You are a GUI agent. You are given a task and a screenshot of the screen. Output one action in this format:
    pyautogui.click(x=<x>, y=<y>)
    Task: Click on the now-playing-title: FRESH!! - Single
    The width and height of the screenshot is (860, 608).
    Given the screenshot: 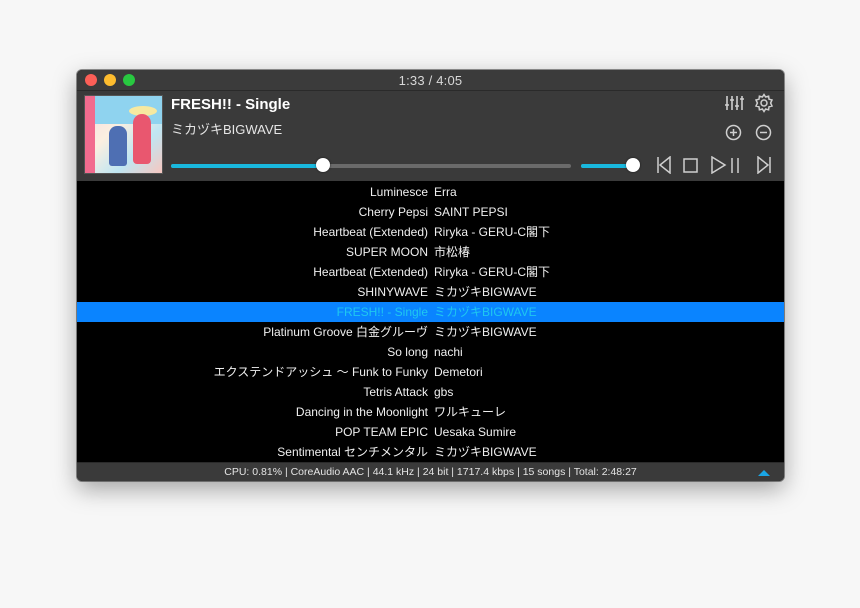 What is the action you would take?
    pyautogui.click(x=231, y=104)
    